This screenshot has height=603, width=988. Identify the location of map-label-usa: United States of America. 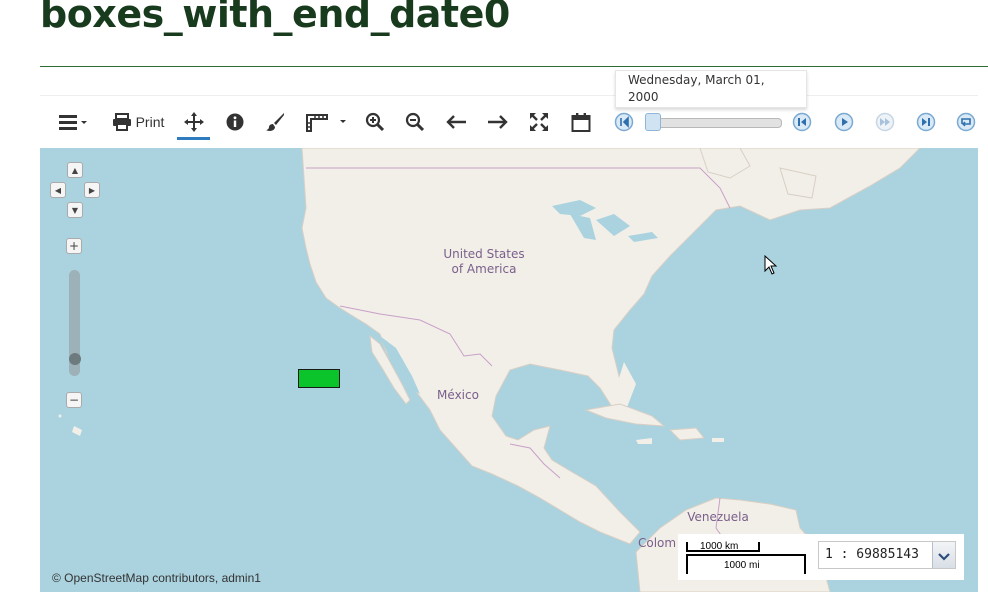
(484, 261).